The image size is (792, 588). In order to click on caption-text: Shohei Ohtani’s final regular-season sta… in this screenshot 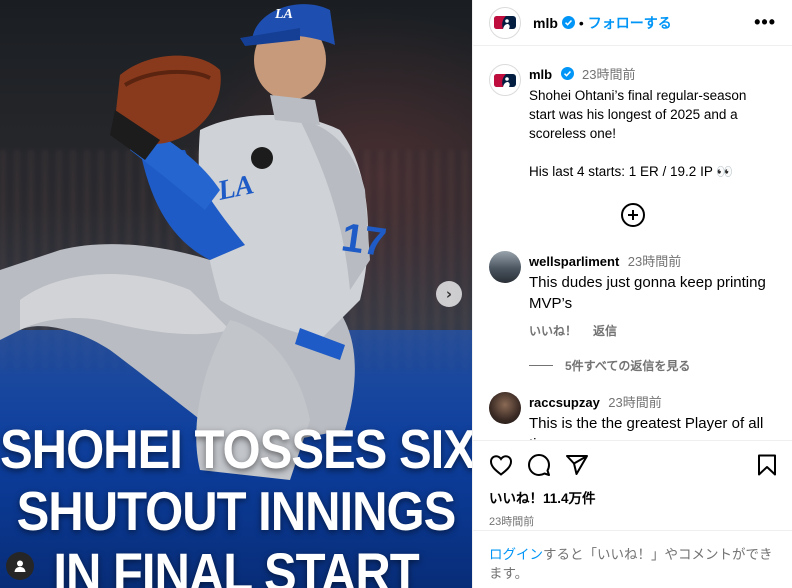, I will do `click(638, 133)`.